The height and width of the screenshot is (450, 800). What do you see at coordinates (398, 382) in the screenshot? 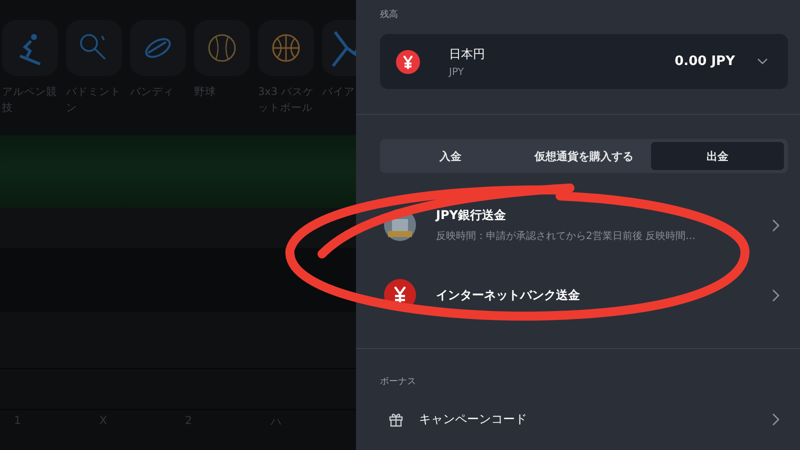
I see `section-label: ボーナス` at bounding box center [398, 382].